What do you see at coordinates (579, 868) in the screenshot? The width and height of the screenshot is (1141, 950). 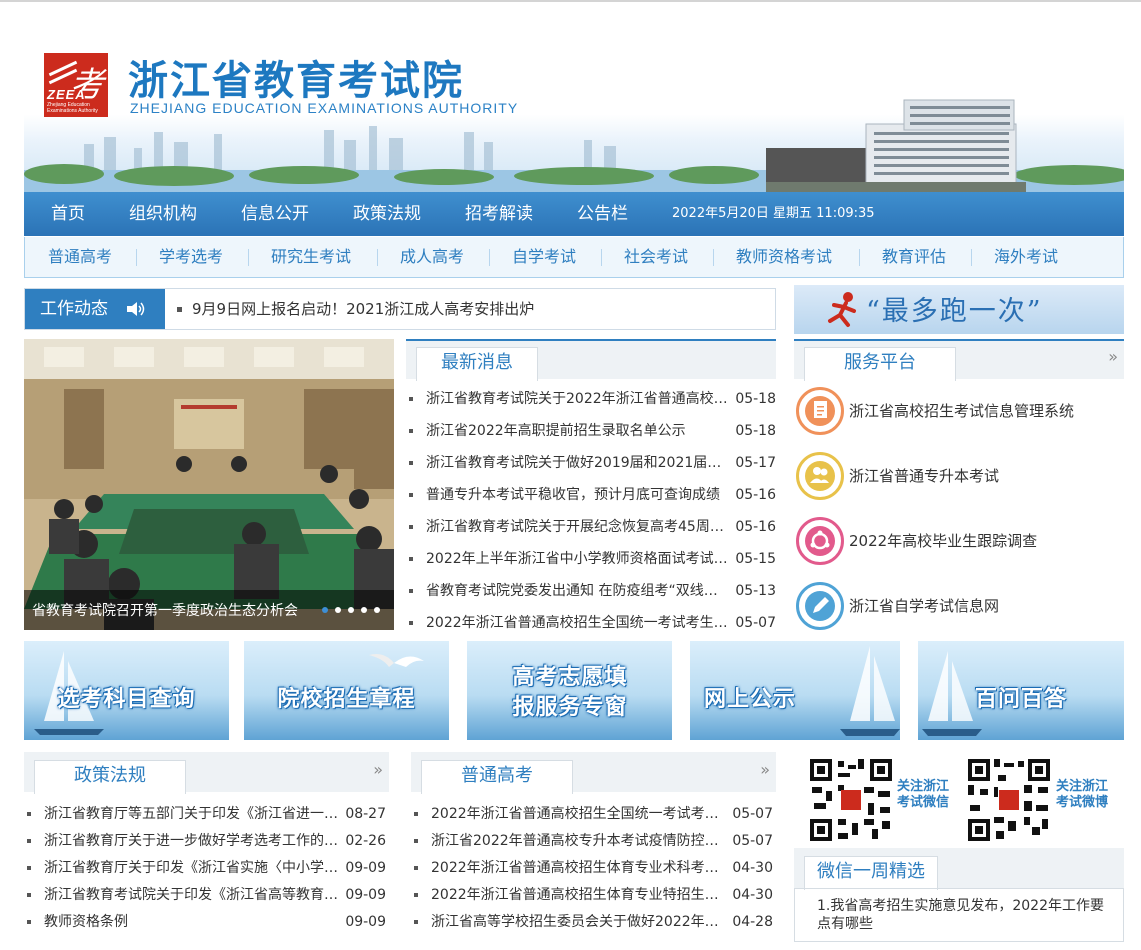 I see `gaokao-title-link: 2022年浙江省普通高校招生体育专业术科考试安排` at bounding box center [579, 868].